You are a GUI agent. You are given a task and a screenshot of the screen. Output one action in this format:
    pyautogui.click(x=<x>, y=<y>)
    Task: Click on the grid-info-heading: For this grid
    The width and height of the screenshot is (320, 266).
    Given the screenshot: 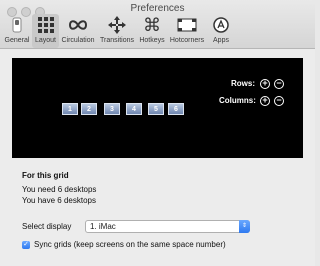 What is the action you would take?
    pyautogui.click(x=45, y=175)
    